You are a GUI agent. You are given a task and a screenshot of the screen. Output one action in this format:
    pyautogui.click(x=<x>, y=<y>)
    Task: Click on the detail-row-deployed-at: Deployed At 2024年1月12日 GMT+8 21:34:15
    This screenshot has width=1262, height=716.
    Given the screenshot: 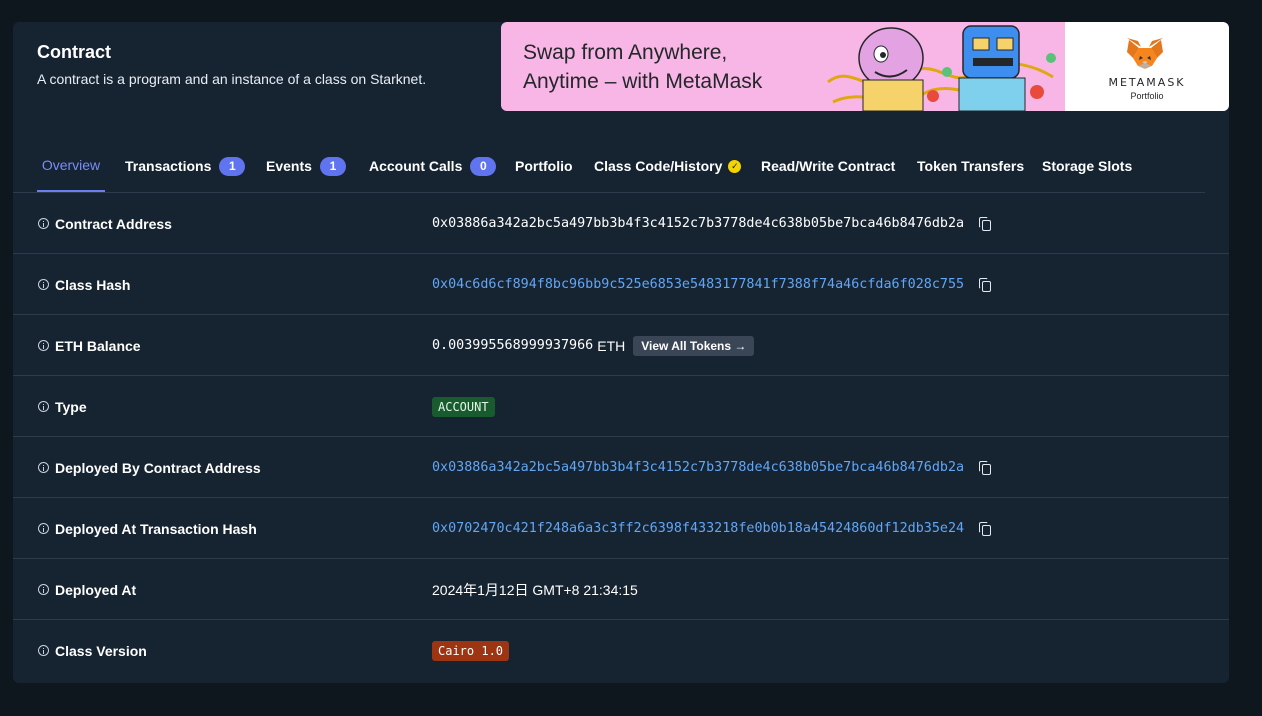 What is the action you would take?
    pyautogui.click(x=621, y=589)
    